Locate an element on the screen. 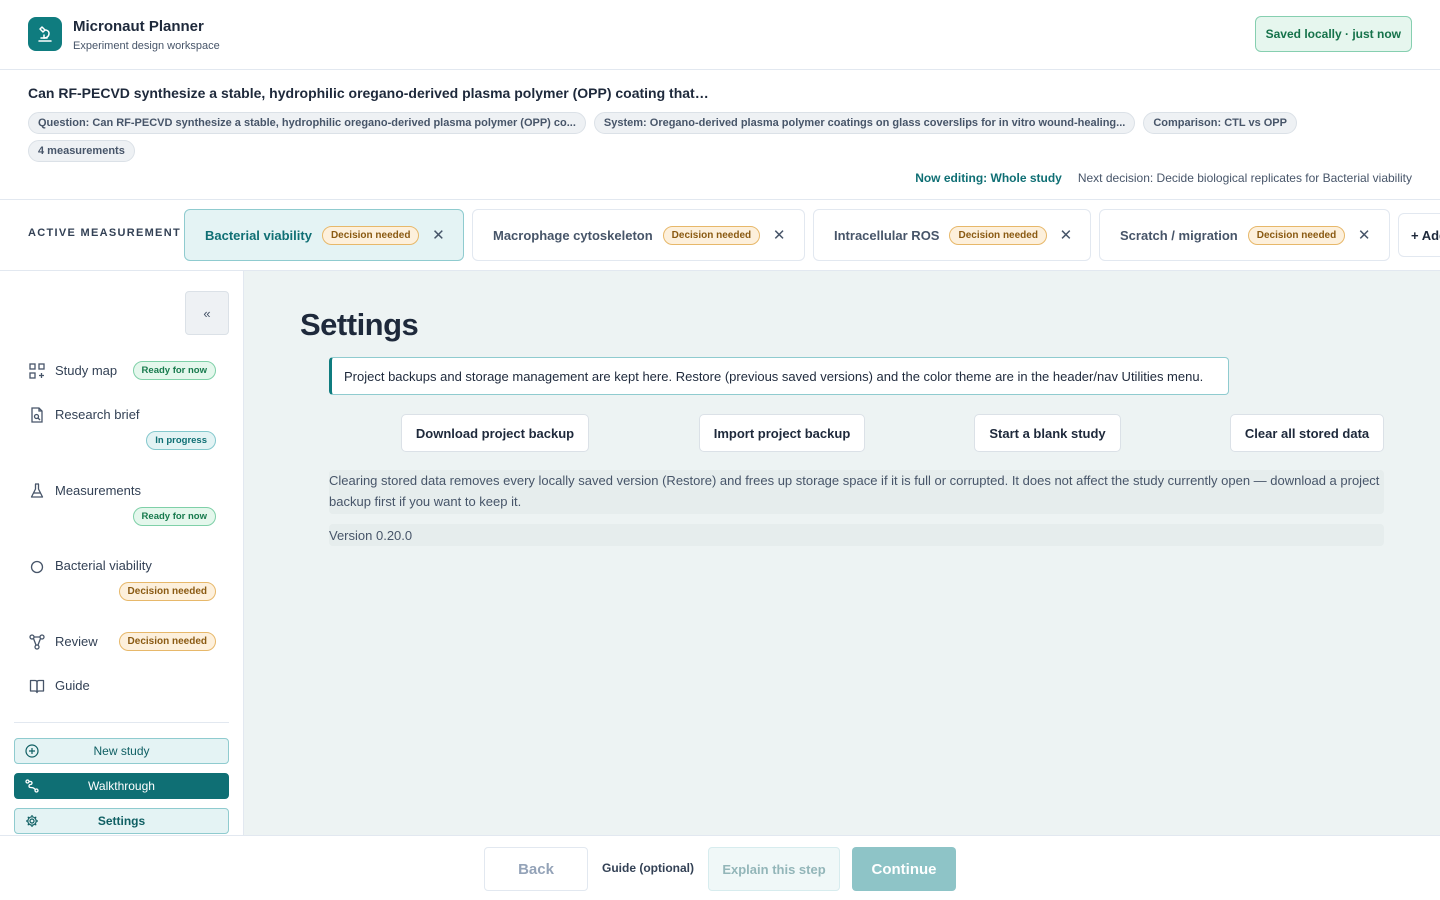 This screenshot has height=900, width=1440. walkthrough-label: Walkthrough is located at coordinates (121, 786).